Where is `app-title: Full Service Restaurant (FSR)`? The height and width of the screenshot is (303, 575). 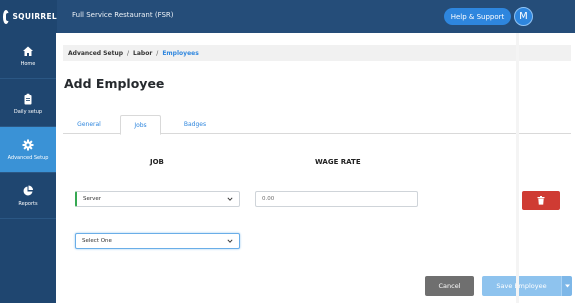
app-title: Full Service Restaurant (FSR) is located at coordinates (123, 15).